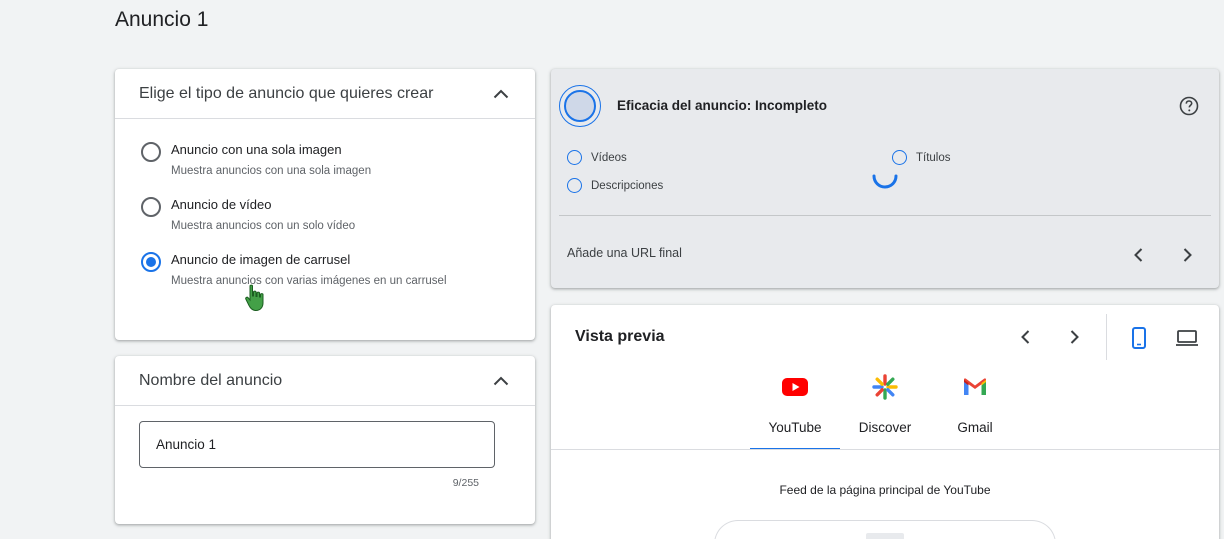 The height and width of the screenshot is (539, 1224). What do you see at coordinates (975, 410) in the screenshot?
I see `tab-gmail: Gmail` at bounding box center [975, 410].